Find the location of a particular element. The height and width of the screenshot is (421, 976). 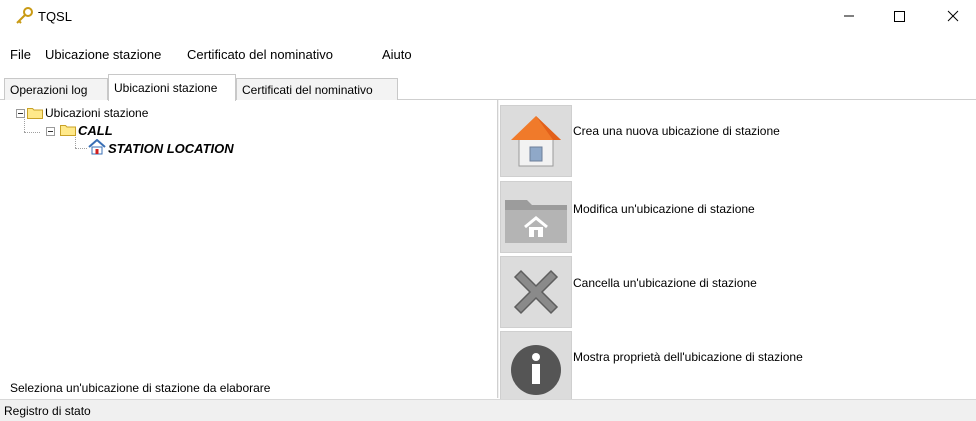

window-title: TQSL is located at coordinates (55, 16).